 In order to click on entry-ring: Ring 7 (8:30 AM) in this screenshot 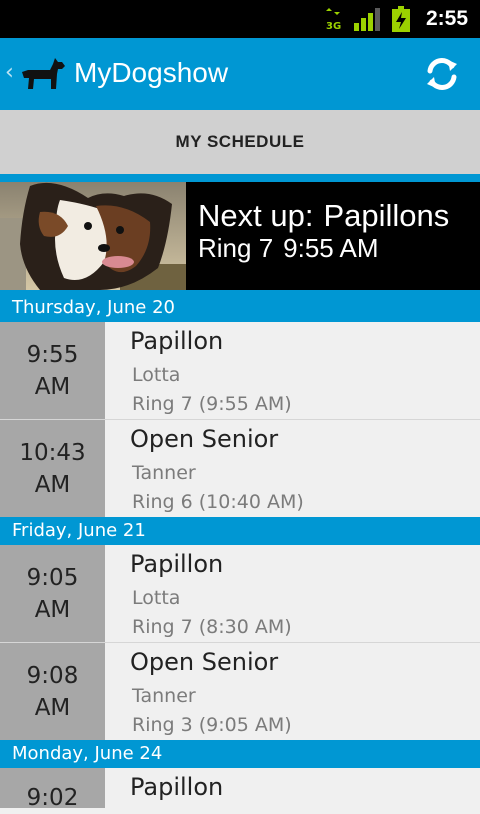, I will do `click(212, 627)`.